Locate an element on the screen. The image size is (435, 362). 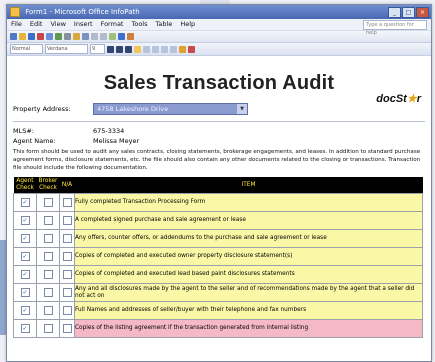
property-address-select: 4758 Lakeshore Drive ▼ is located at coordinates (170, 109).